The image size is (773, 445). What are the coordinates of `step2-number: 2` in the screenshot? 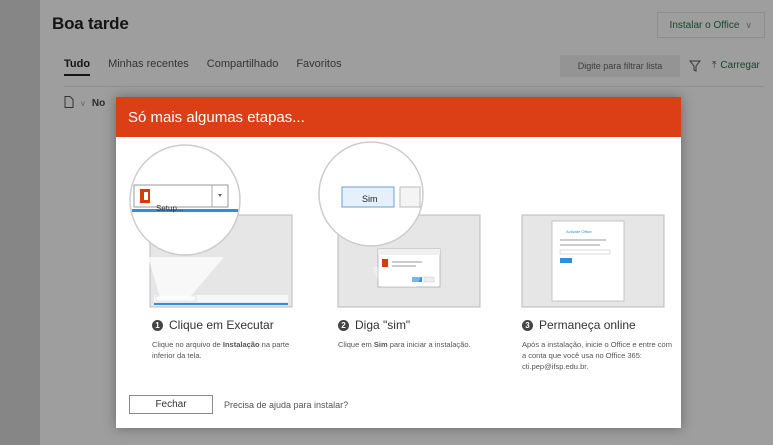 It's located at (343, 325).